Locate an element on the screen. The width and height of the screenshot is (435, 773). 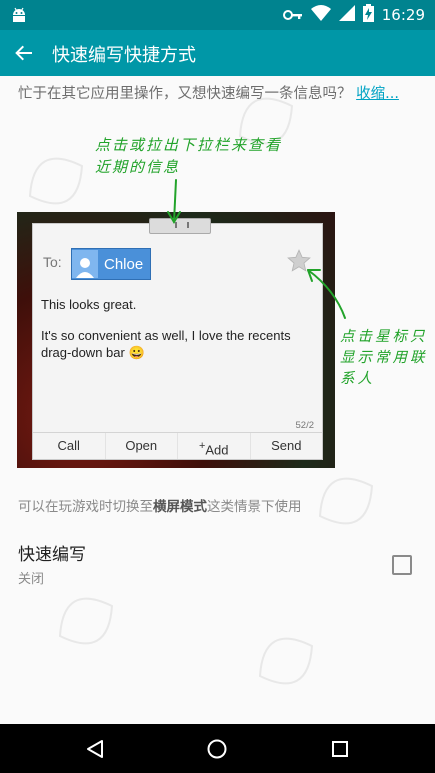
nav-home-button is located at coordinates (217, 749).